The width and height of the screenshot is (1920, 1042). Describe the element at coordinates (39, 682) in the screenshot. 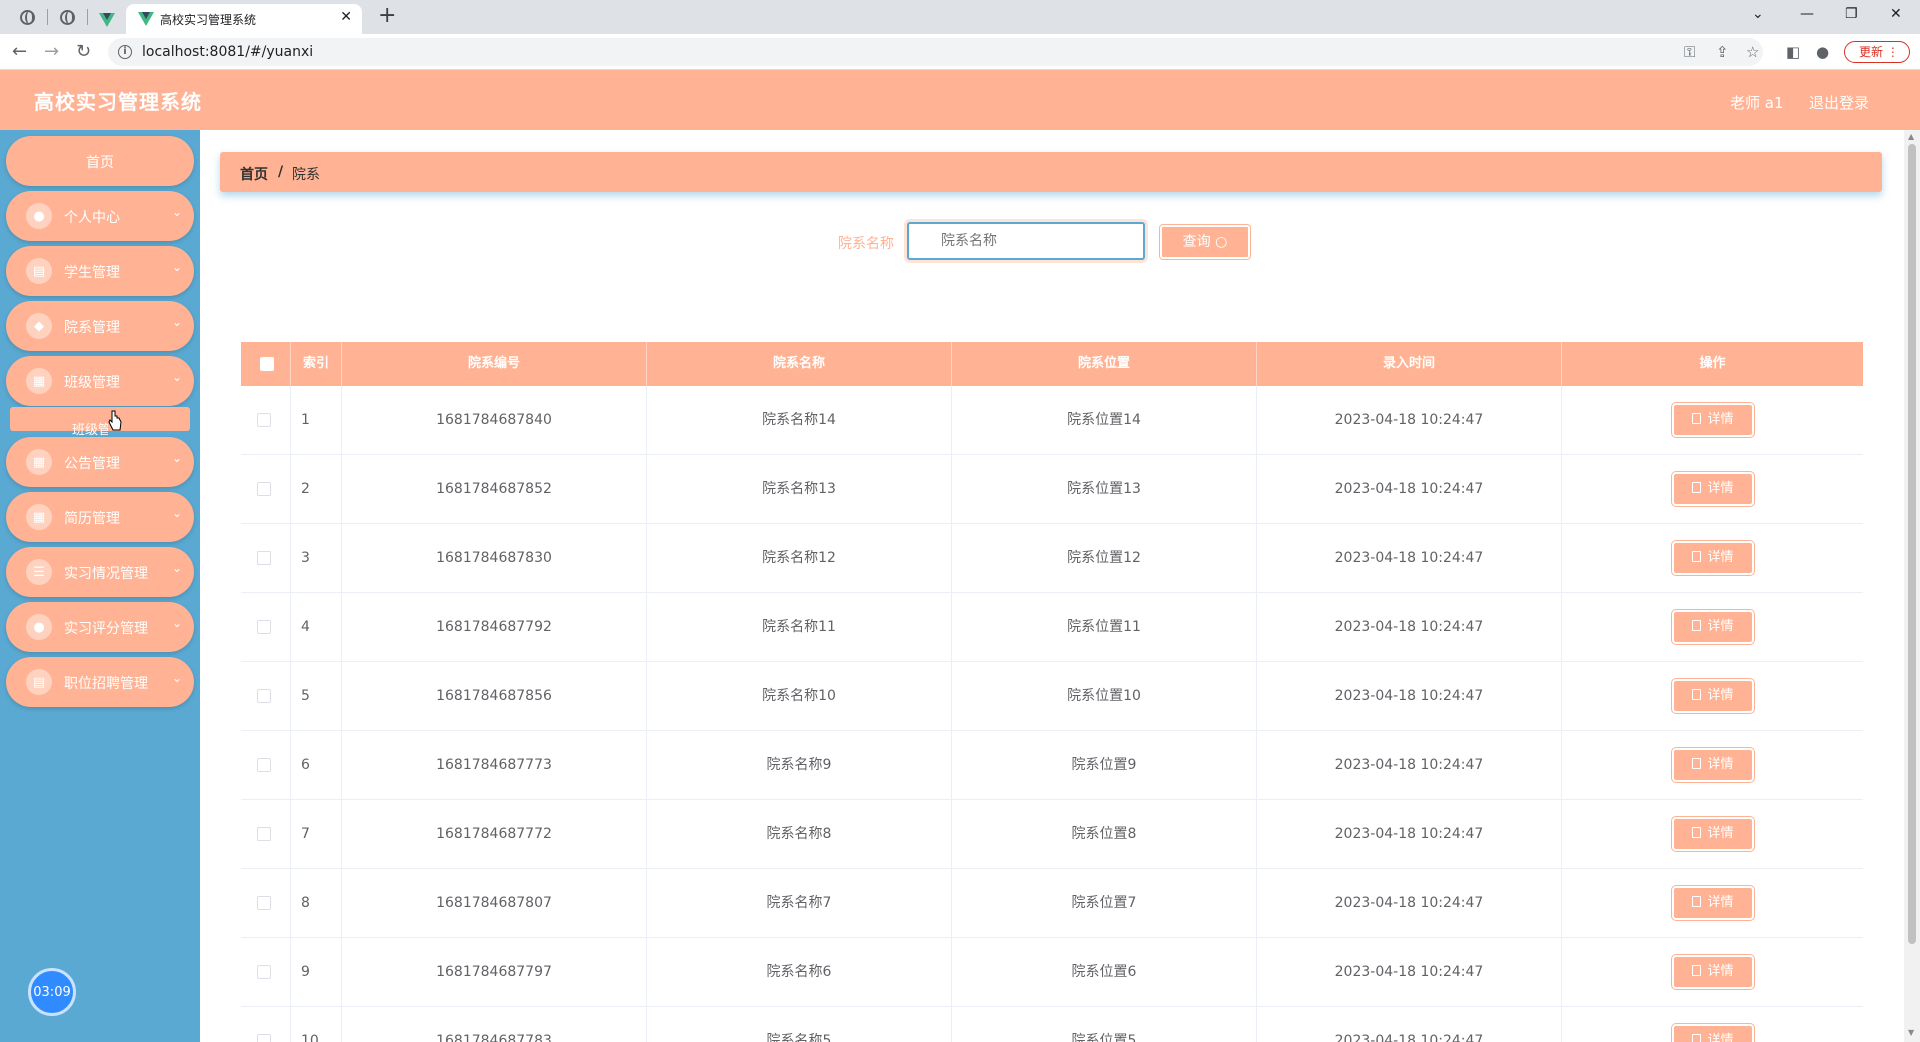

I see `clipboard-icon: ▤` at that location.